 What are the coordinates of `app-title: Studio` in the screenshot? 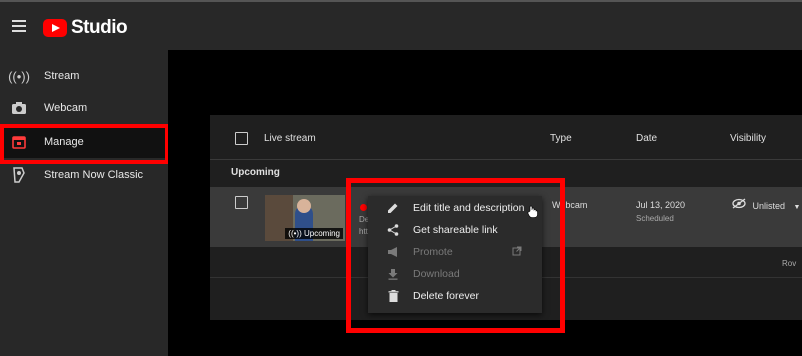 It's located at (99, 27).